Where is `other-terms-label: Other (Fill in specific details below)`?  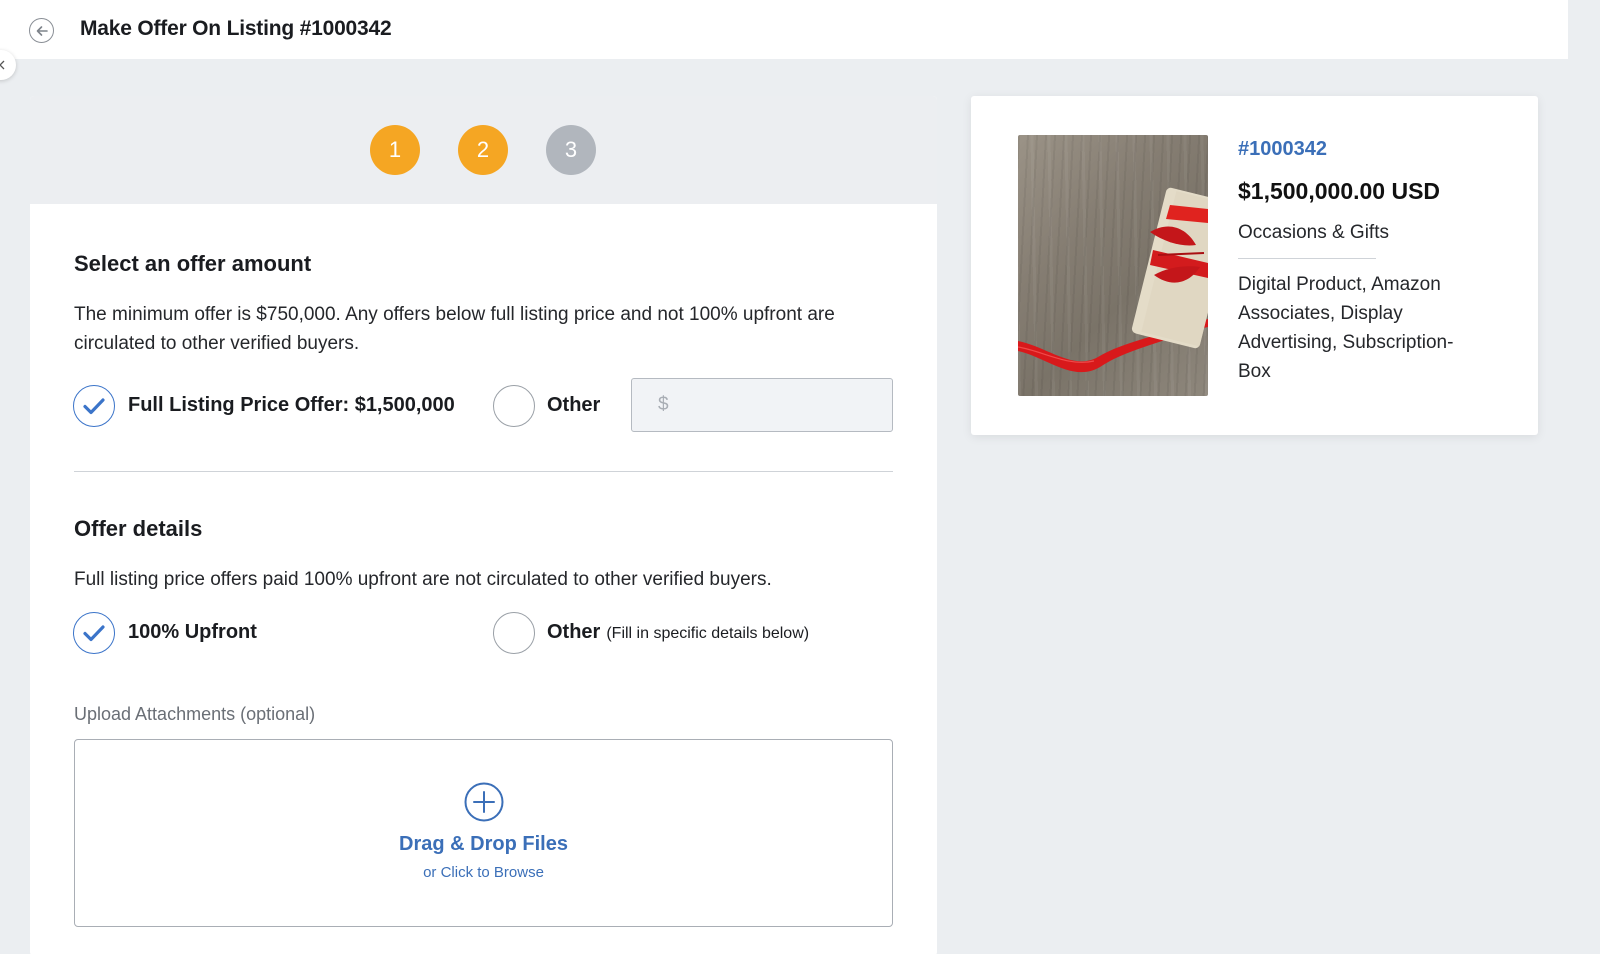 other-terms-label: Other (Fill in specific details below) is located at coordinates (678, 632).